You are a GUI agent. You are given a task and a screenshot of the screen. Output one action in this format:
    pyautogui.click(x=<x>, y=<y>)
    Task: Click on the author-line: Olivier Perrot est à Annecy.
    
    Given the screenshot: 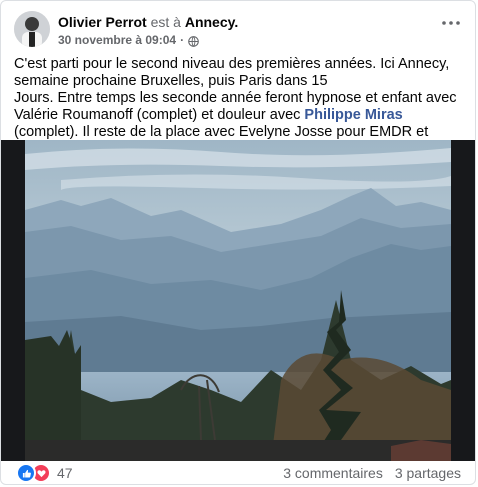 What is the action you would take?
    pyautogui.click(x=148, y=22)
    